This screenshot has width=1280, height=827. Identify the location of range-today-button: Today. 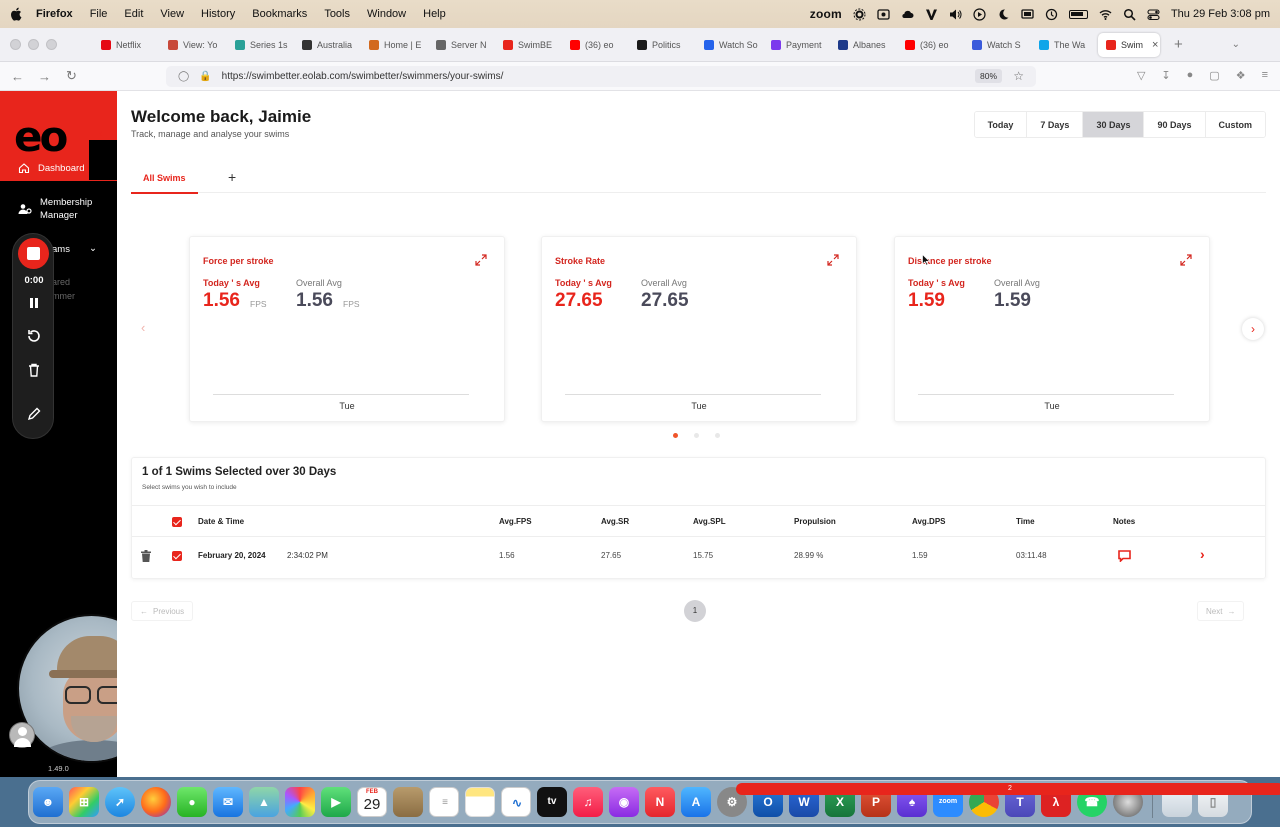
(1001, 124).